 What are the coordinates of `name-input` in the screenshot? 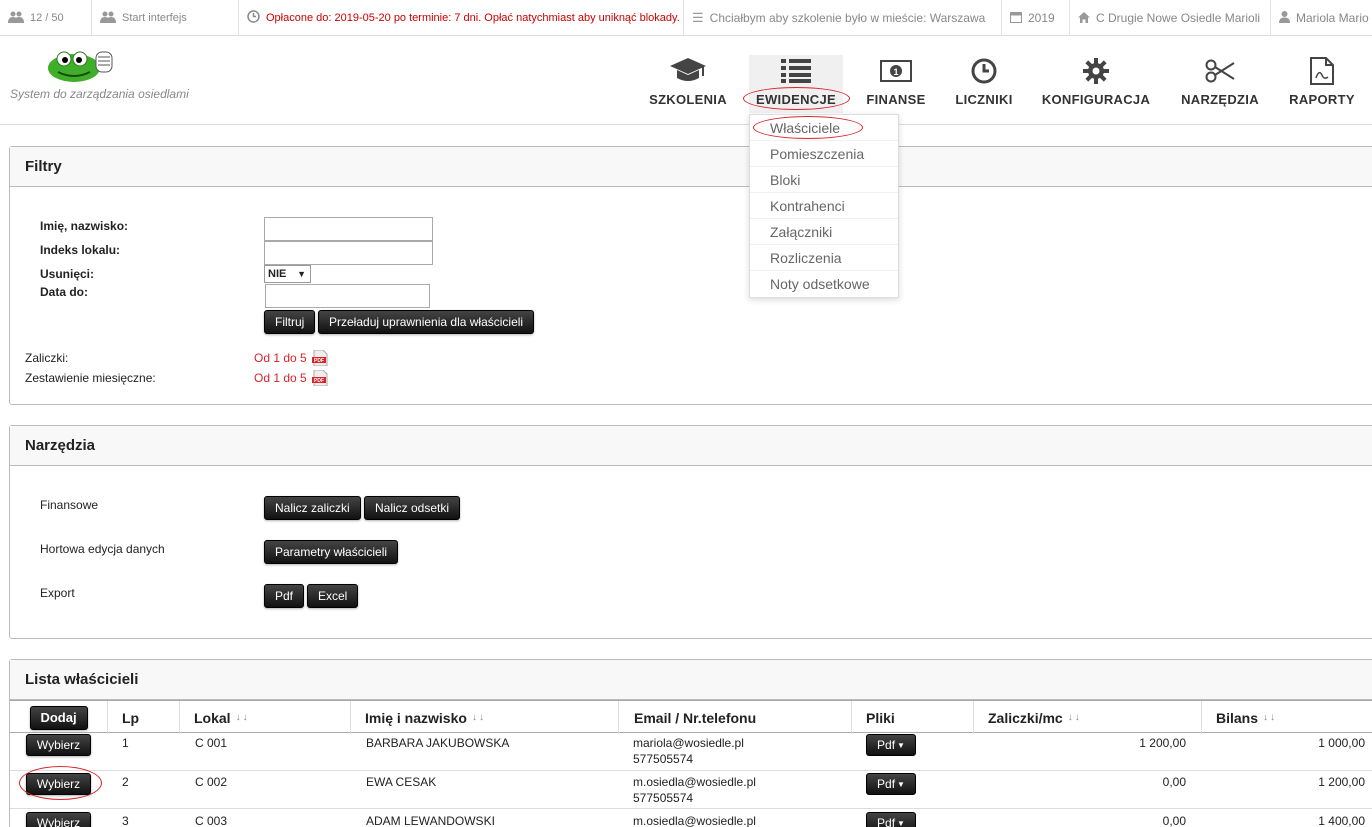 It's located at (348, 229).